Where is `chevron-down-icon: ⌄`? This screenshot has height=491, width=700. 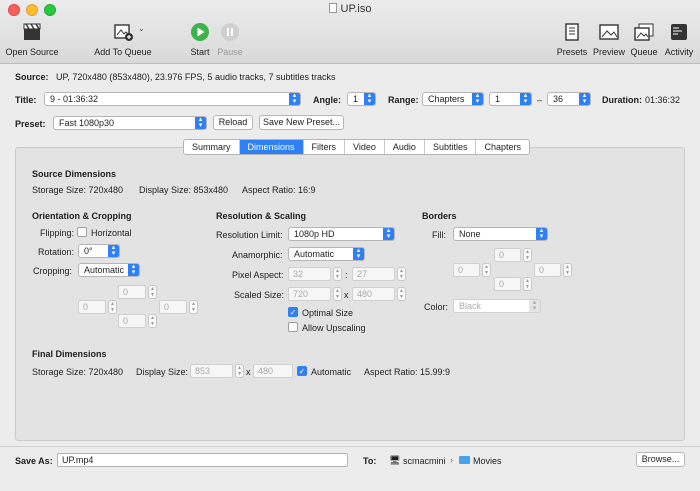
chevron-down-icon: ⌄ is located at coordinates (141, 28).